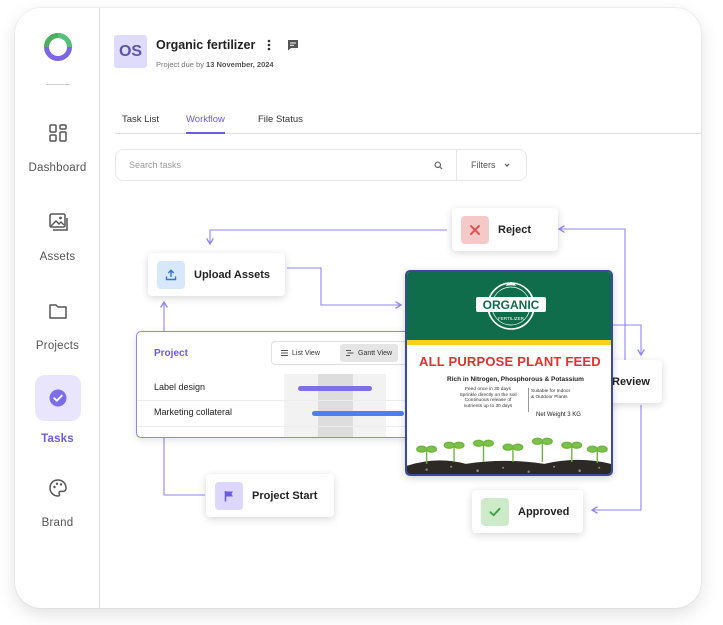 The width and height of the screenshot is (723, 625). What do you see at coordinates (57, 133) in the screenshot?
I see `dashboard-grid-icon` at bounding box center [57, 133].